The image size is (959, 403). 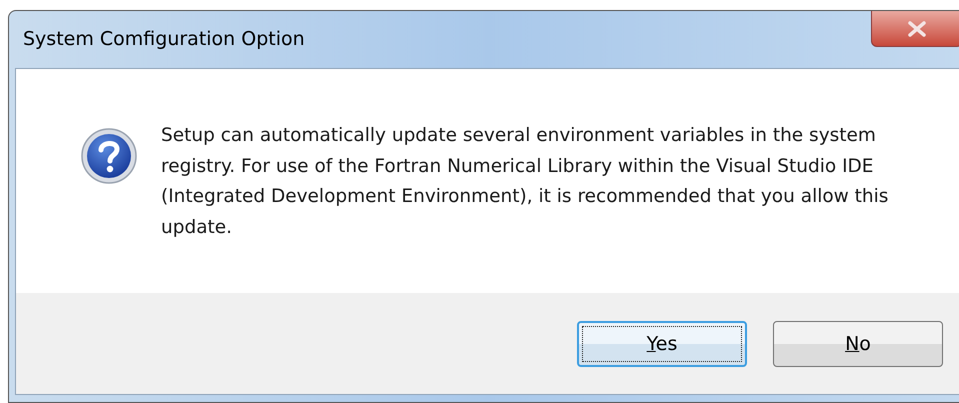 What do you see at coordinates (662, 343) in the screenshot?
I see `yes-button: Yes` at bounding box center [662, 343].